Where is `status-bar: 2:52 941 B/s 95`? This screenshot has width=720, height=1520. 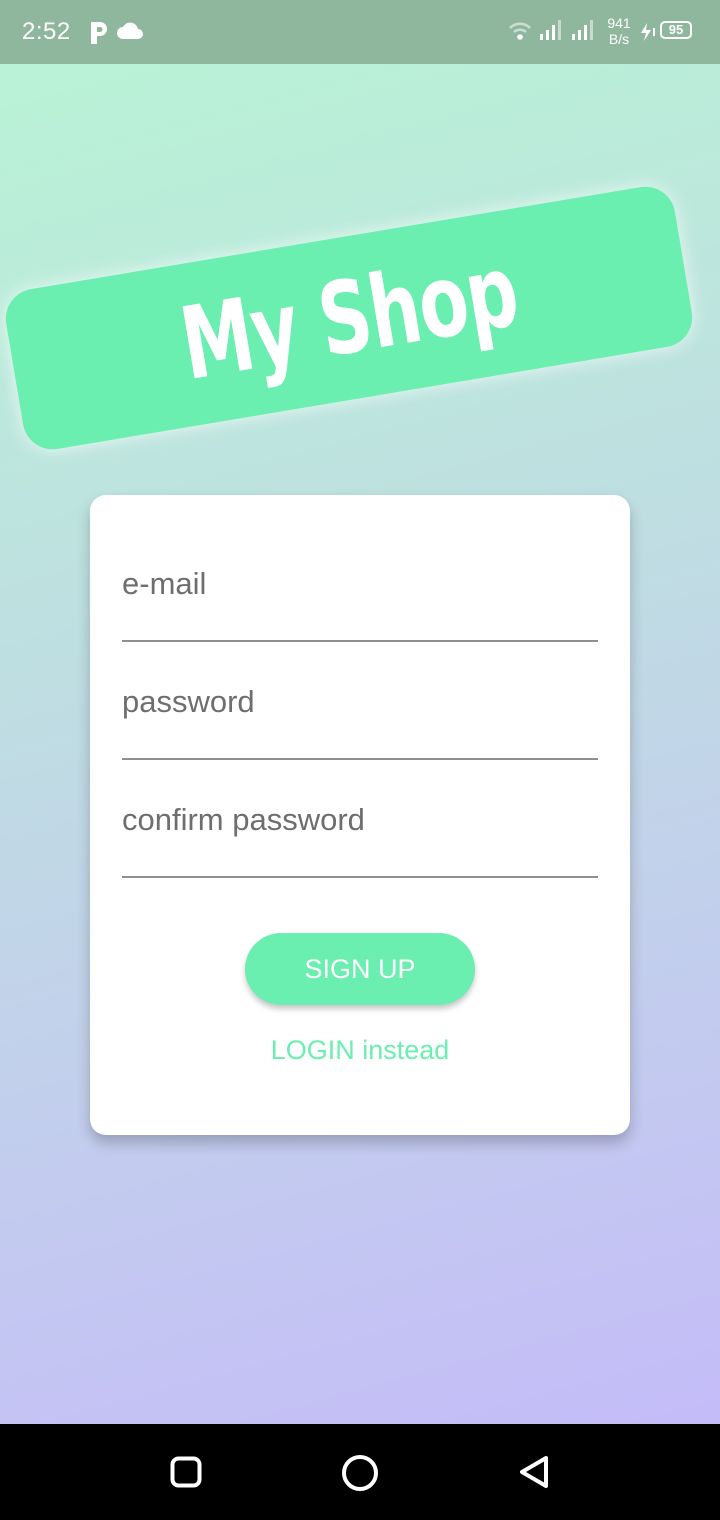 status-bar: 2:52 941 B/s 95 is located at coordinates (360, 32).